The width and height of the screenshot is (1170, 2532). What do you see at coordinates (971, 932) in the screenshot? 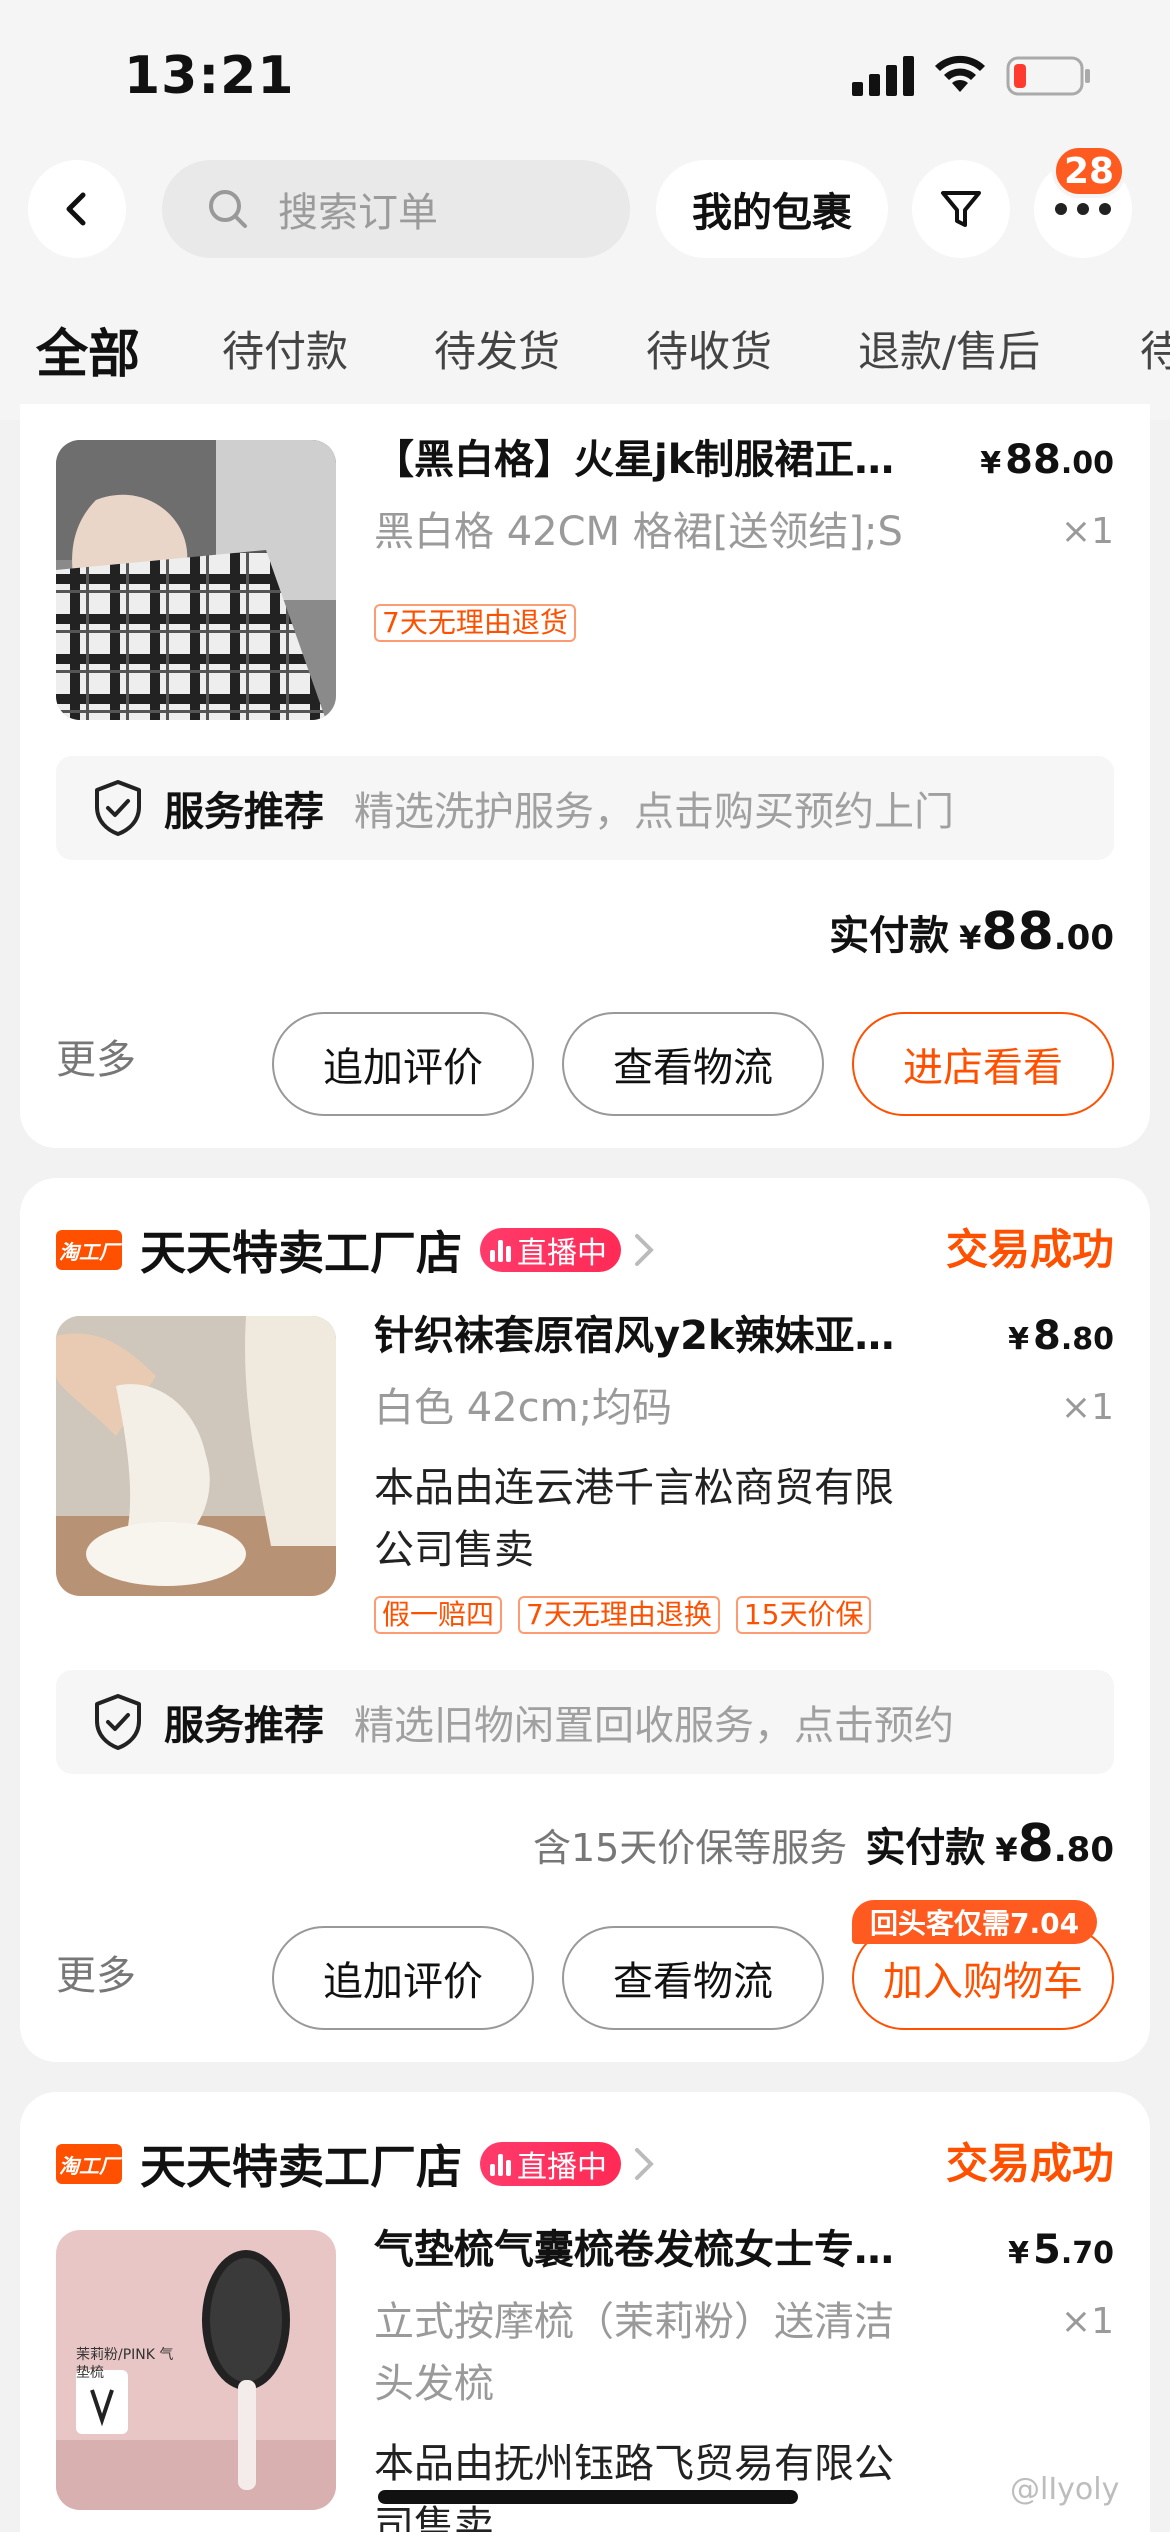
I see `amount-paid: 实付款 ¥ 88 .00` at bounding box center [971, 932].